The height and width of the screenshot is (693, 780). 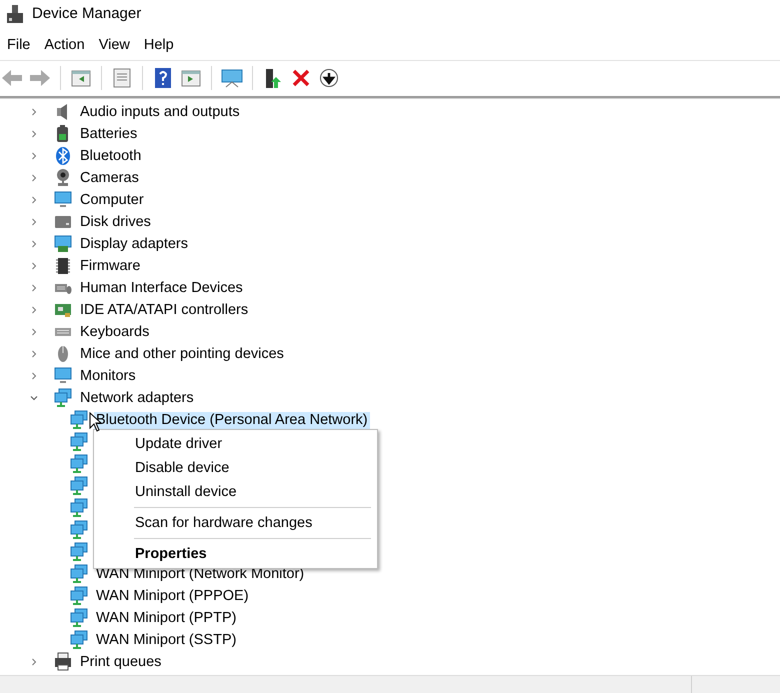 What do you see at coordinates (161, 288) in the screenshot?
I see `tree-item: Human Interface Devices` at bounding box center [161, 288].